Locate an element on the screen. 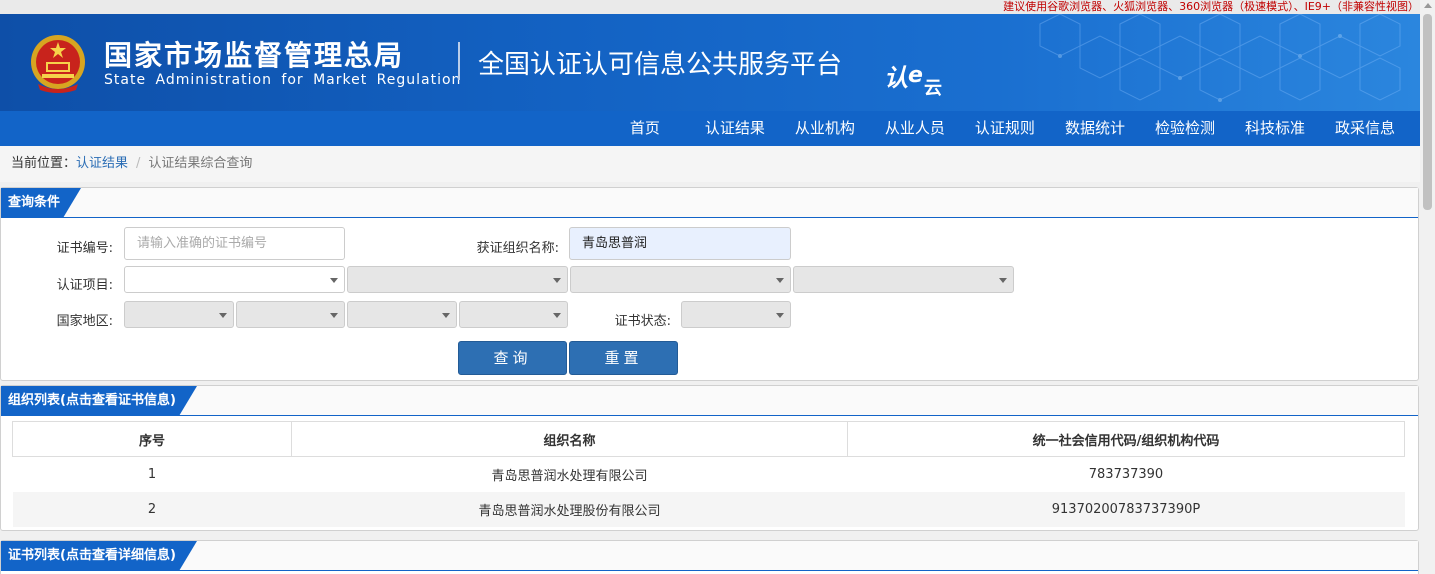  cert-no-input: 请输入准确的证书编号 is located at coordinates (234, 243).